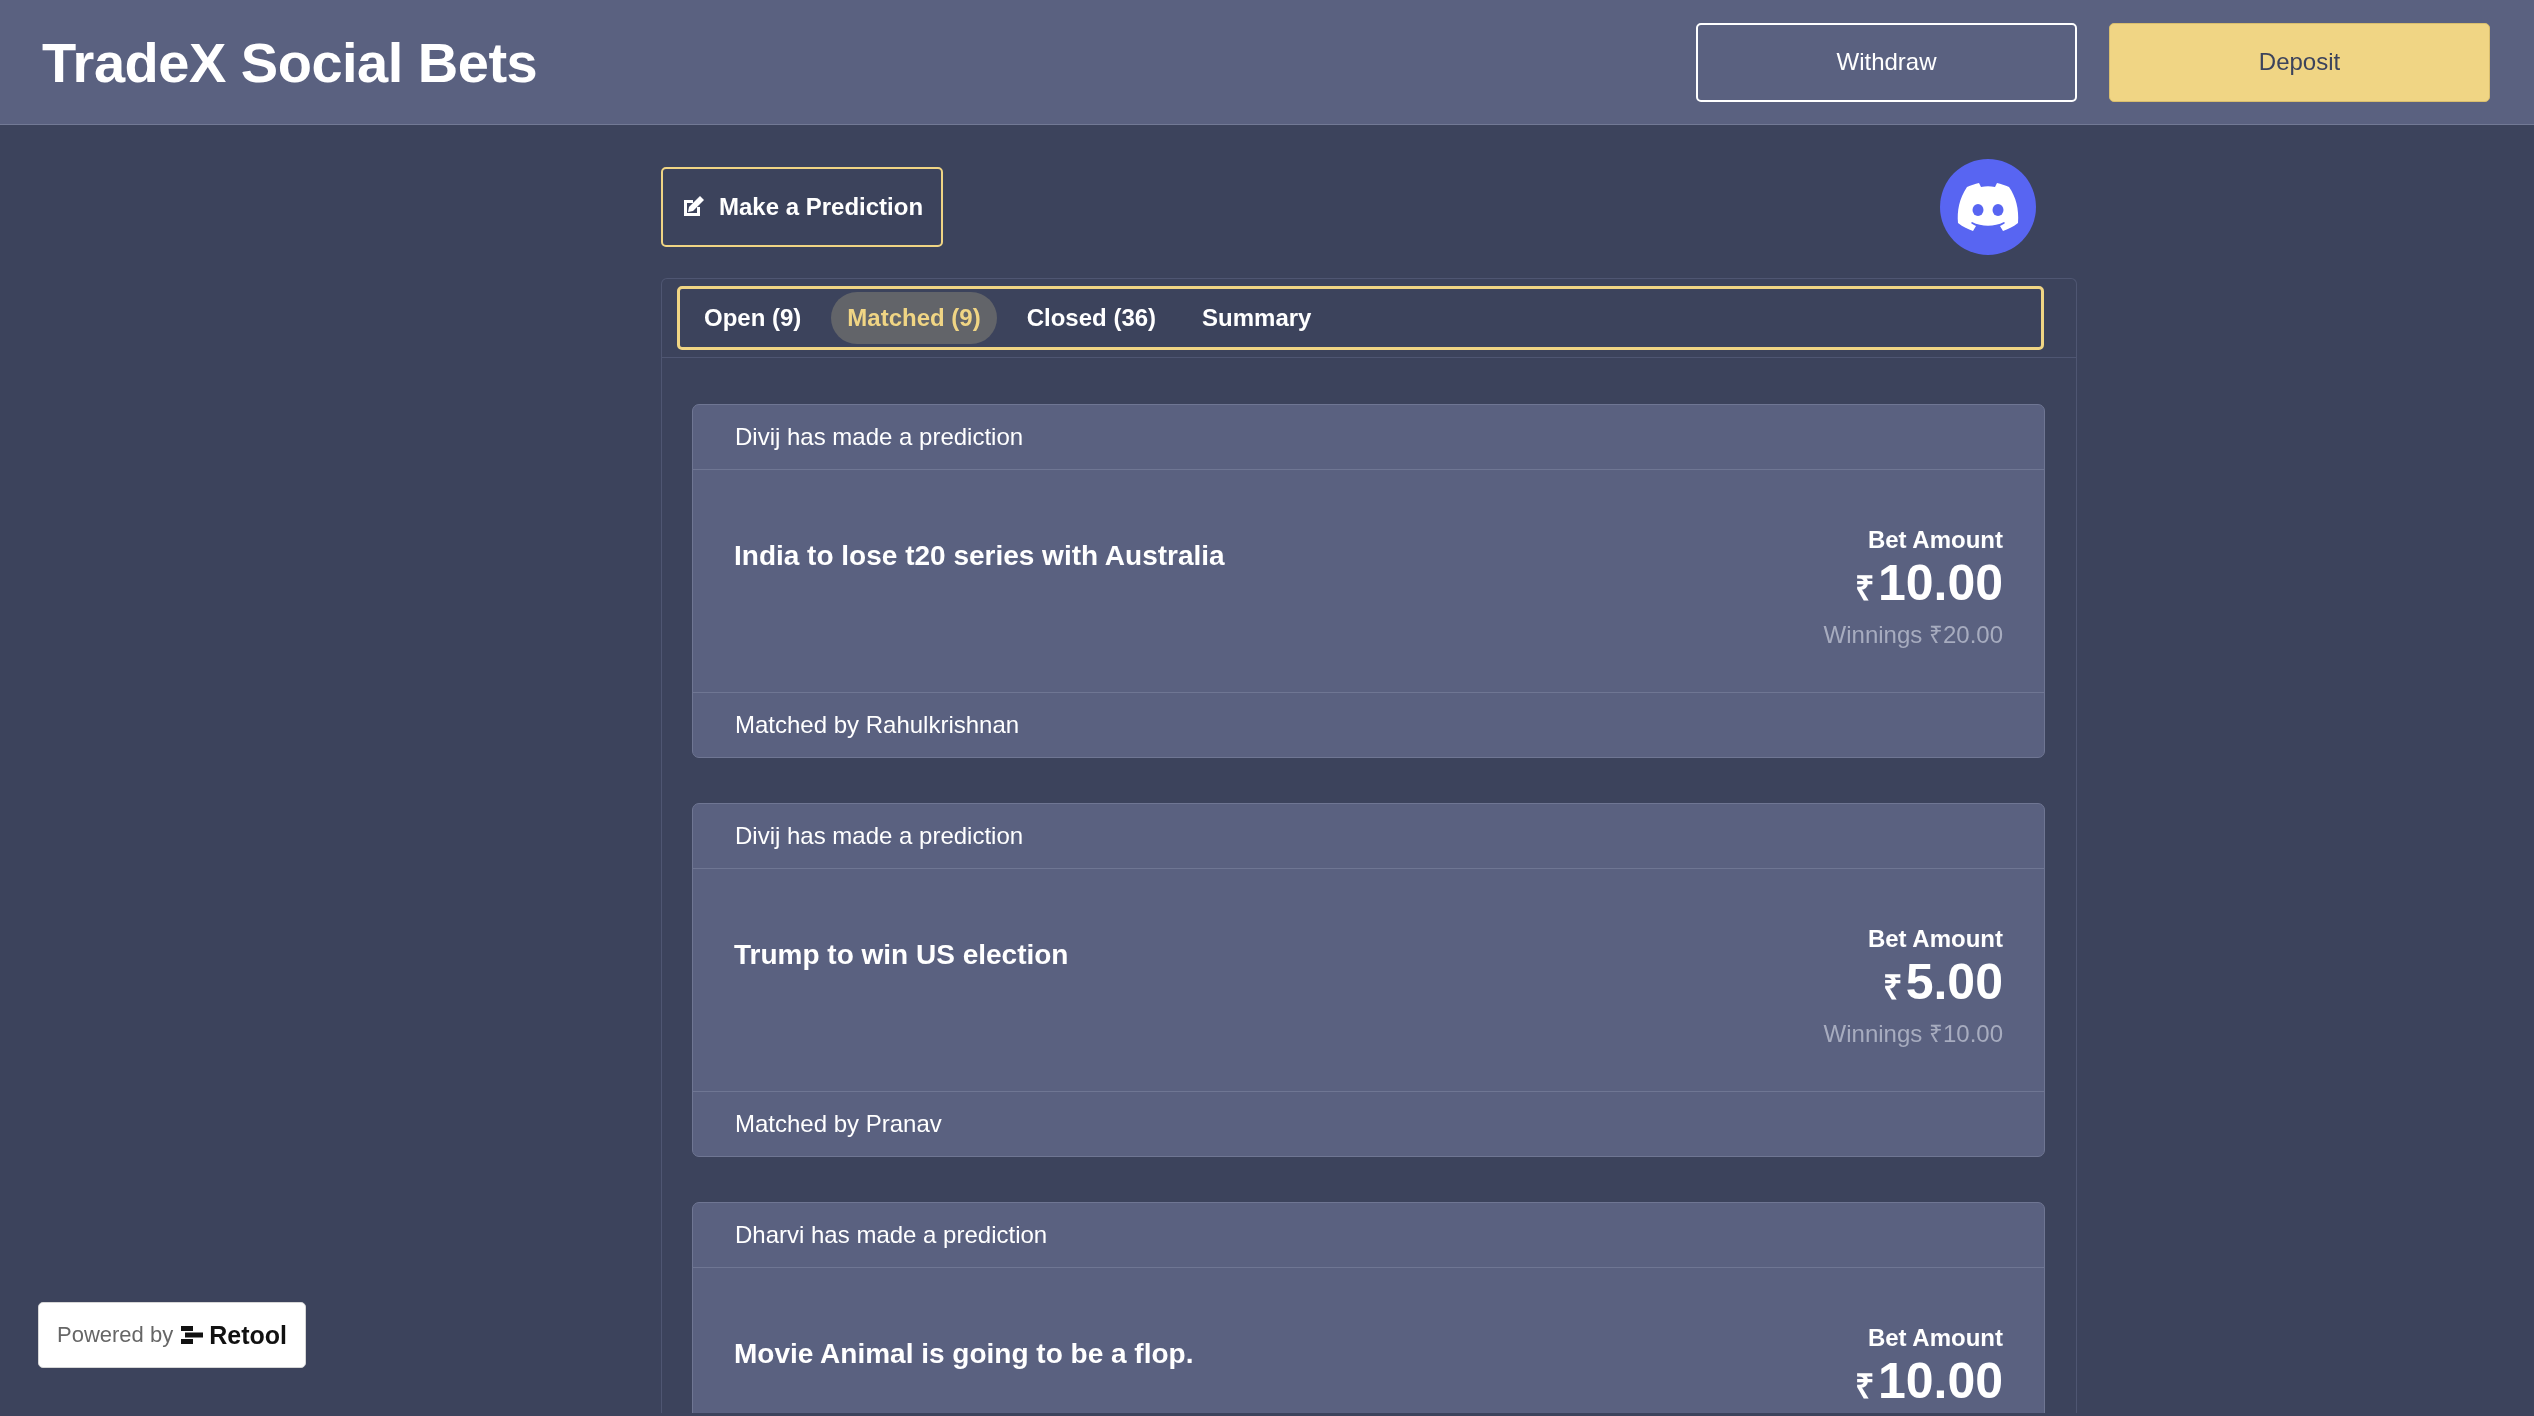 The height and width of the screenshot is (1416, 2534). I want to click on tab: Summary, so click(1257, 318).